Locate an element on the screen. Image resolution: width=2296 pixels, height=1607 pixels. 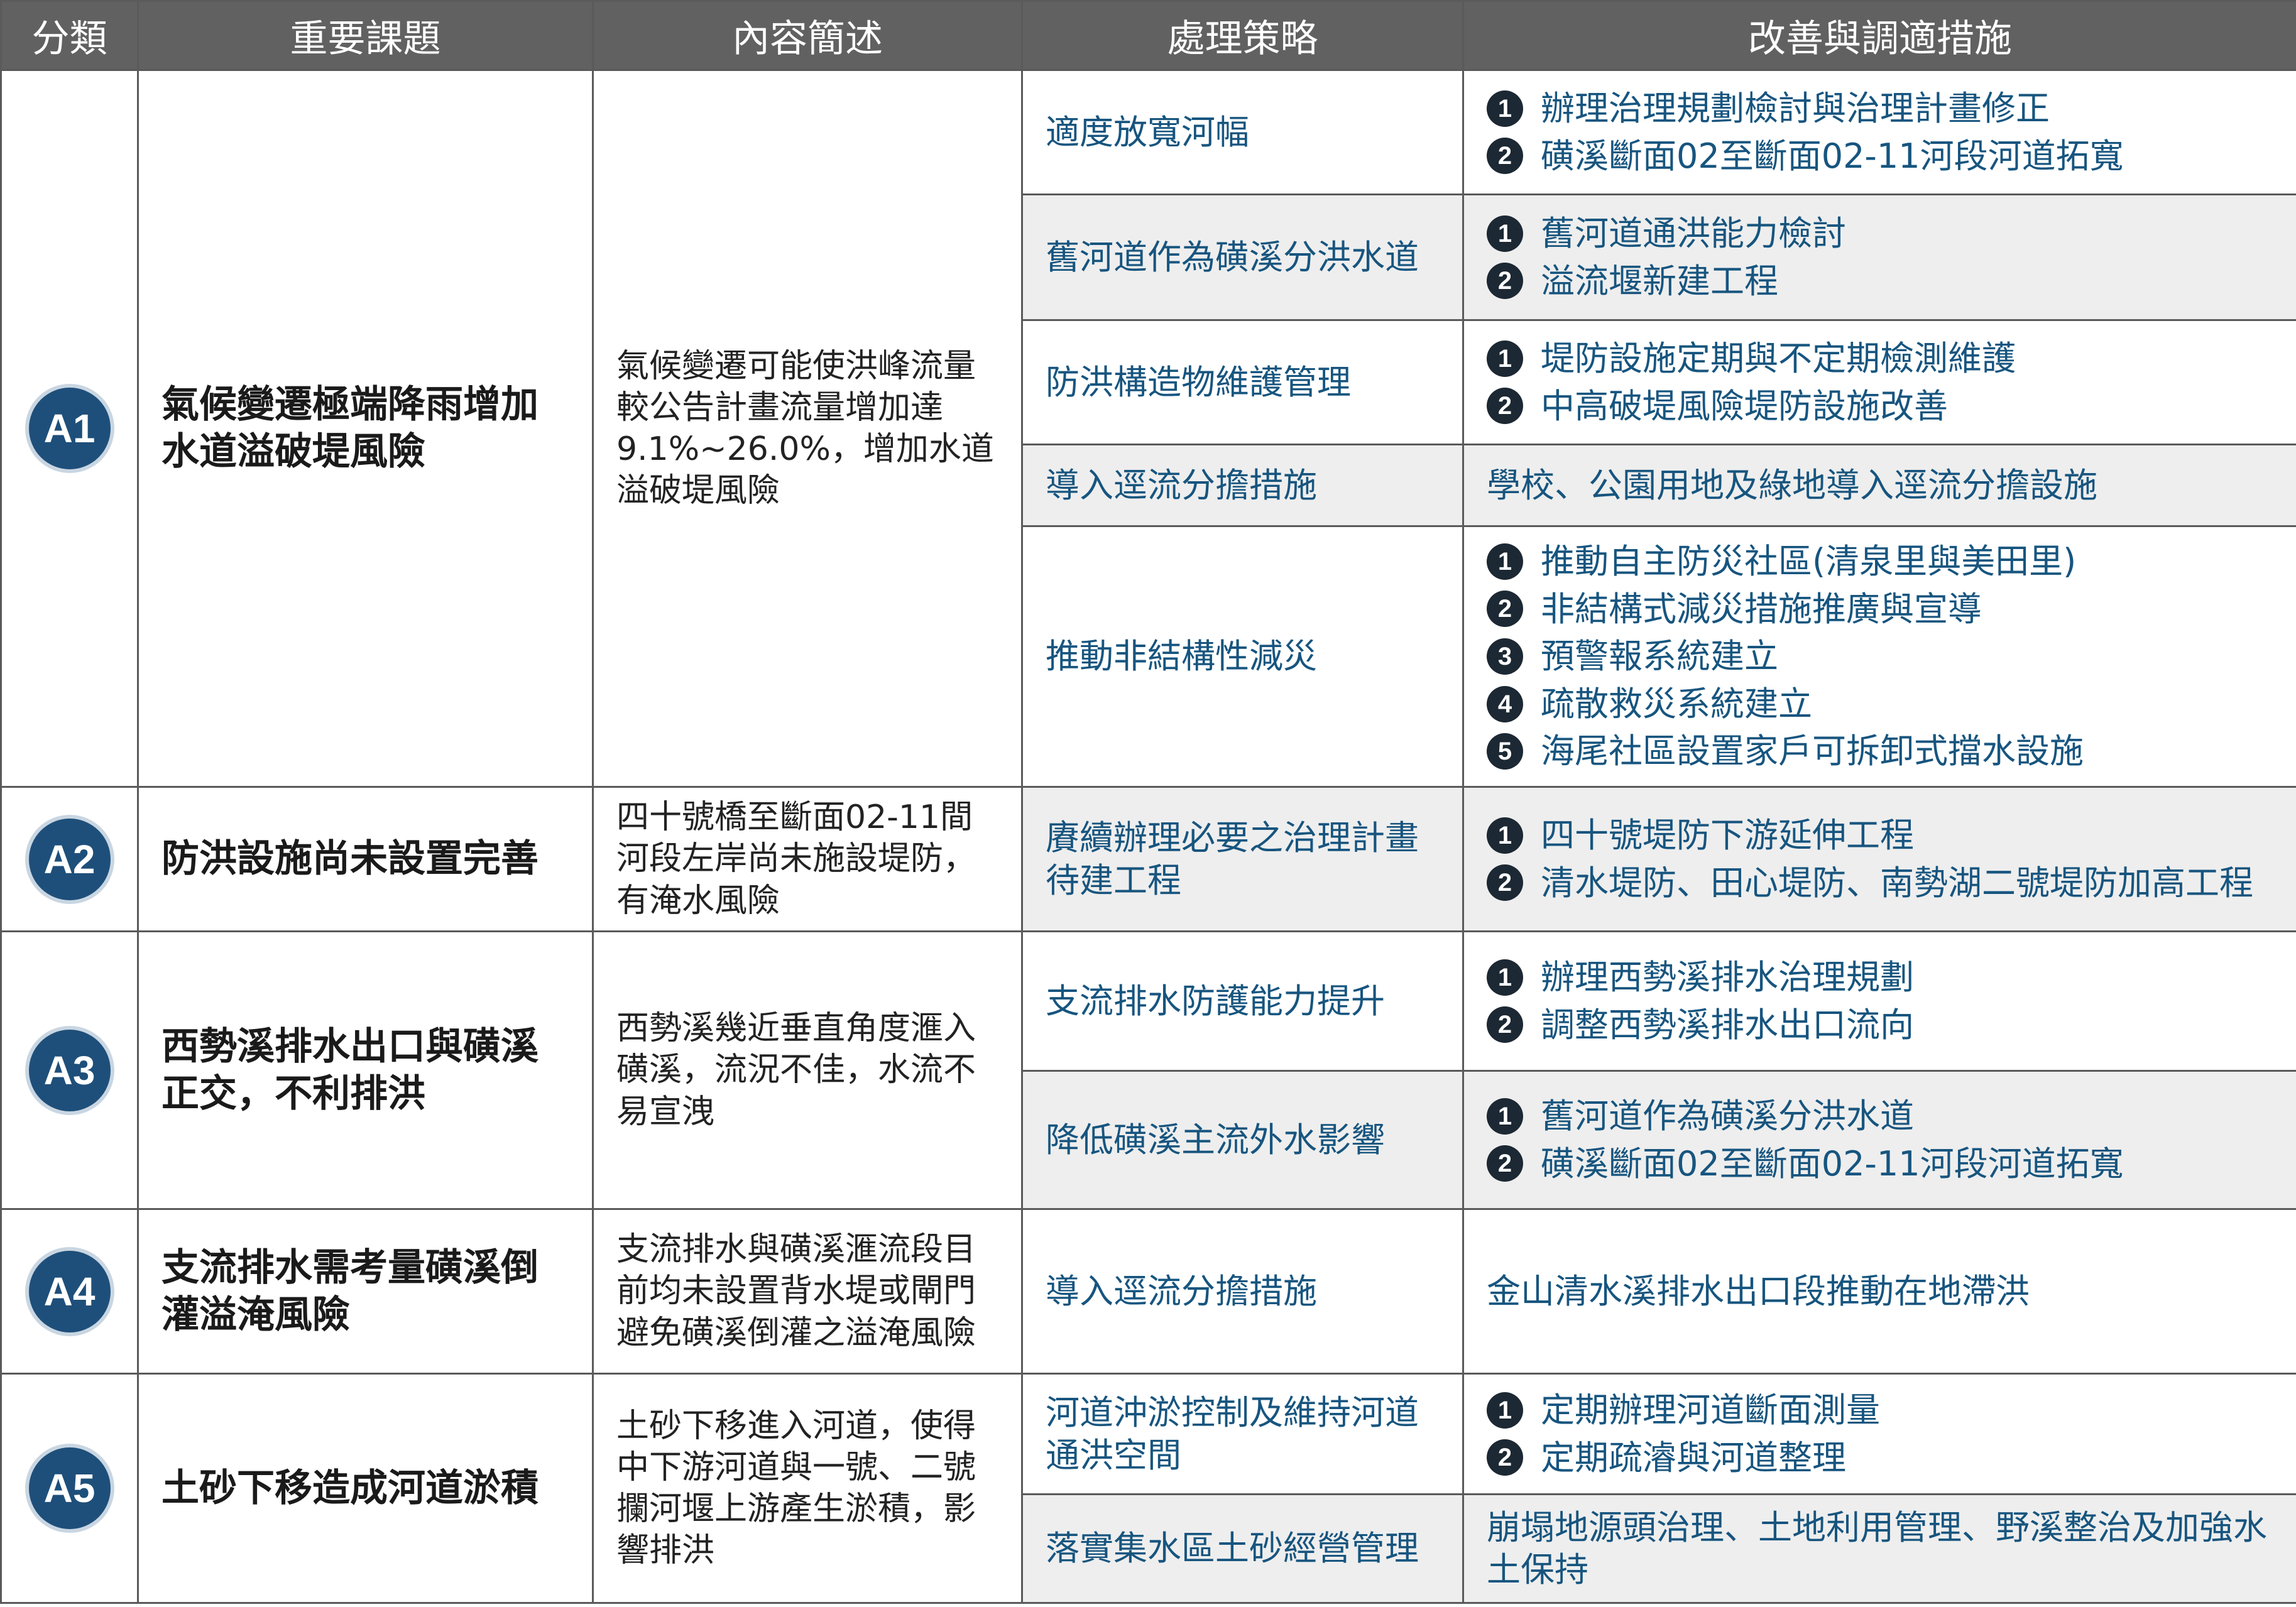
measure-text: 中高破堤風險堤防設施改善 is located at coordinates (1744, 406).